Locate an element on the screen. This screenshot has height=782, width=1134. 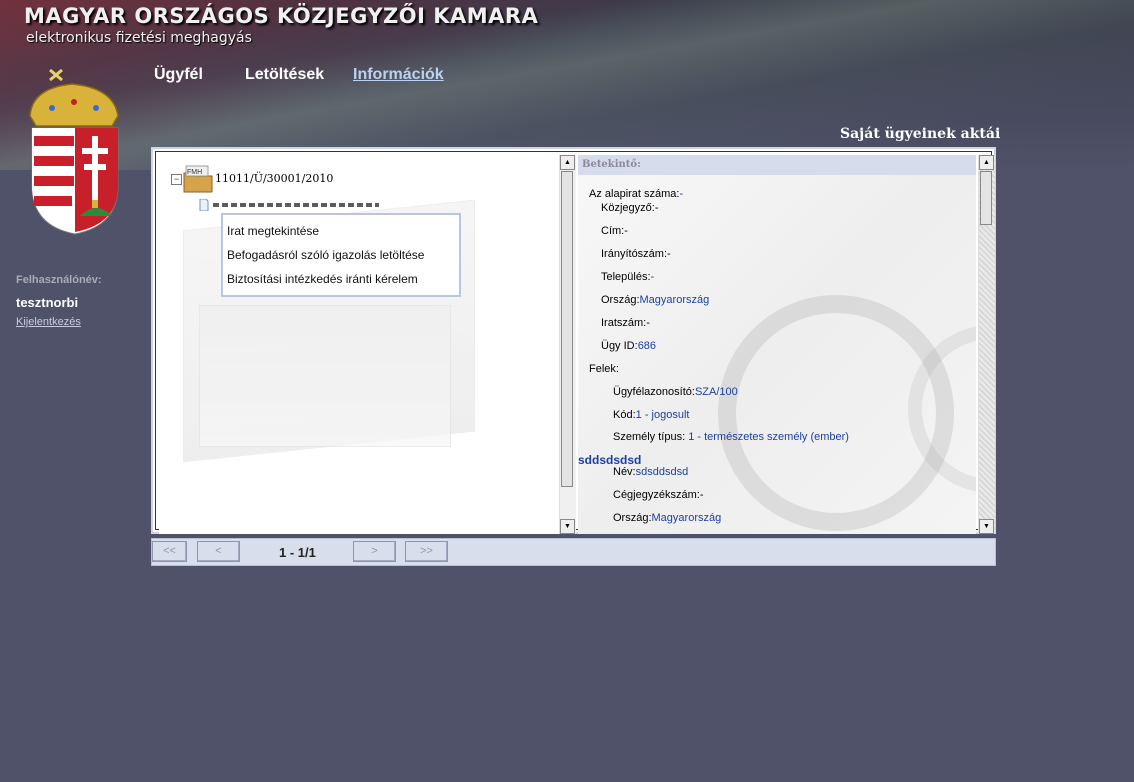
alapirat-value: - is located at coordinates (681, 194).